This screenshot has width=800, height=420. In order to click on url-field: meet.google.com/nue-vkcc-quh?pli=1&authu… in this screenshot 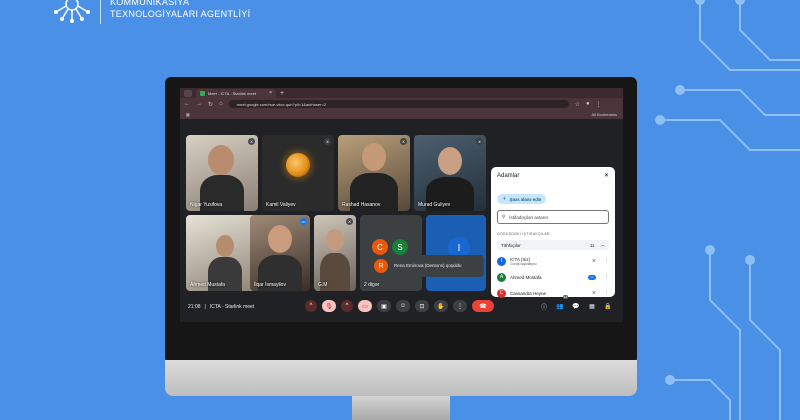, I will do `click(398, 104)`.